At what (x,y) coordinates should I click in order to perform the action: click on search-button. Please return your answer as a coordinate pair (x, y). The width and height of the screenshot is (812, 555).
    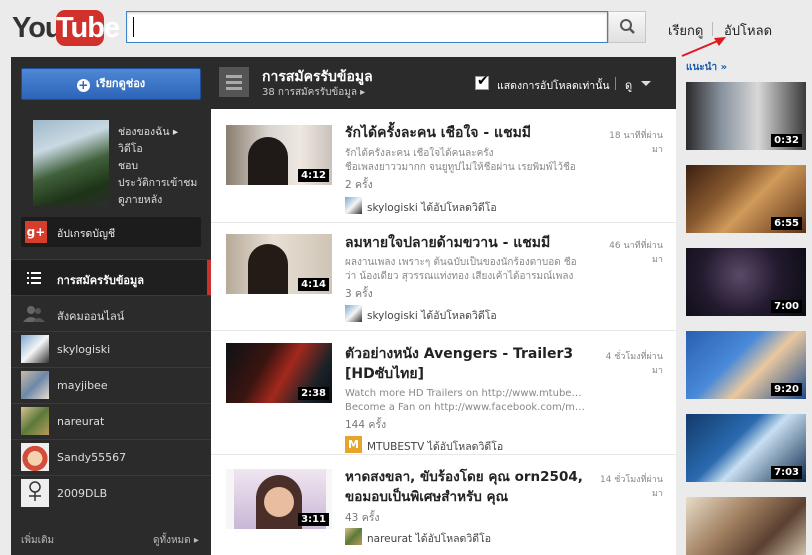
    Looking at the image, I should click on (627, 27).